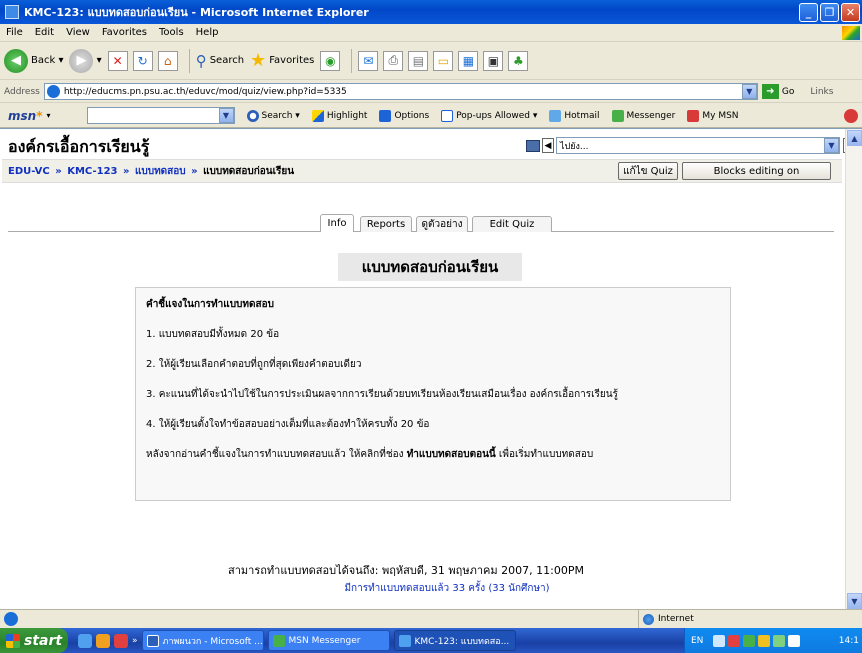 The height and width of the screenshot is (653, 862). Describe the element at coordinates (788, 91) in the screenshot. I see `go-label: Go` at that location.